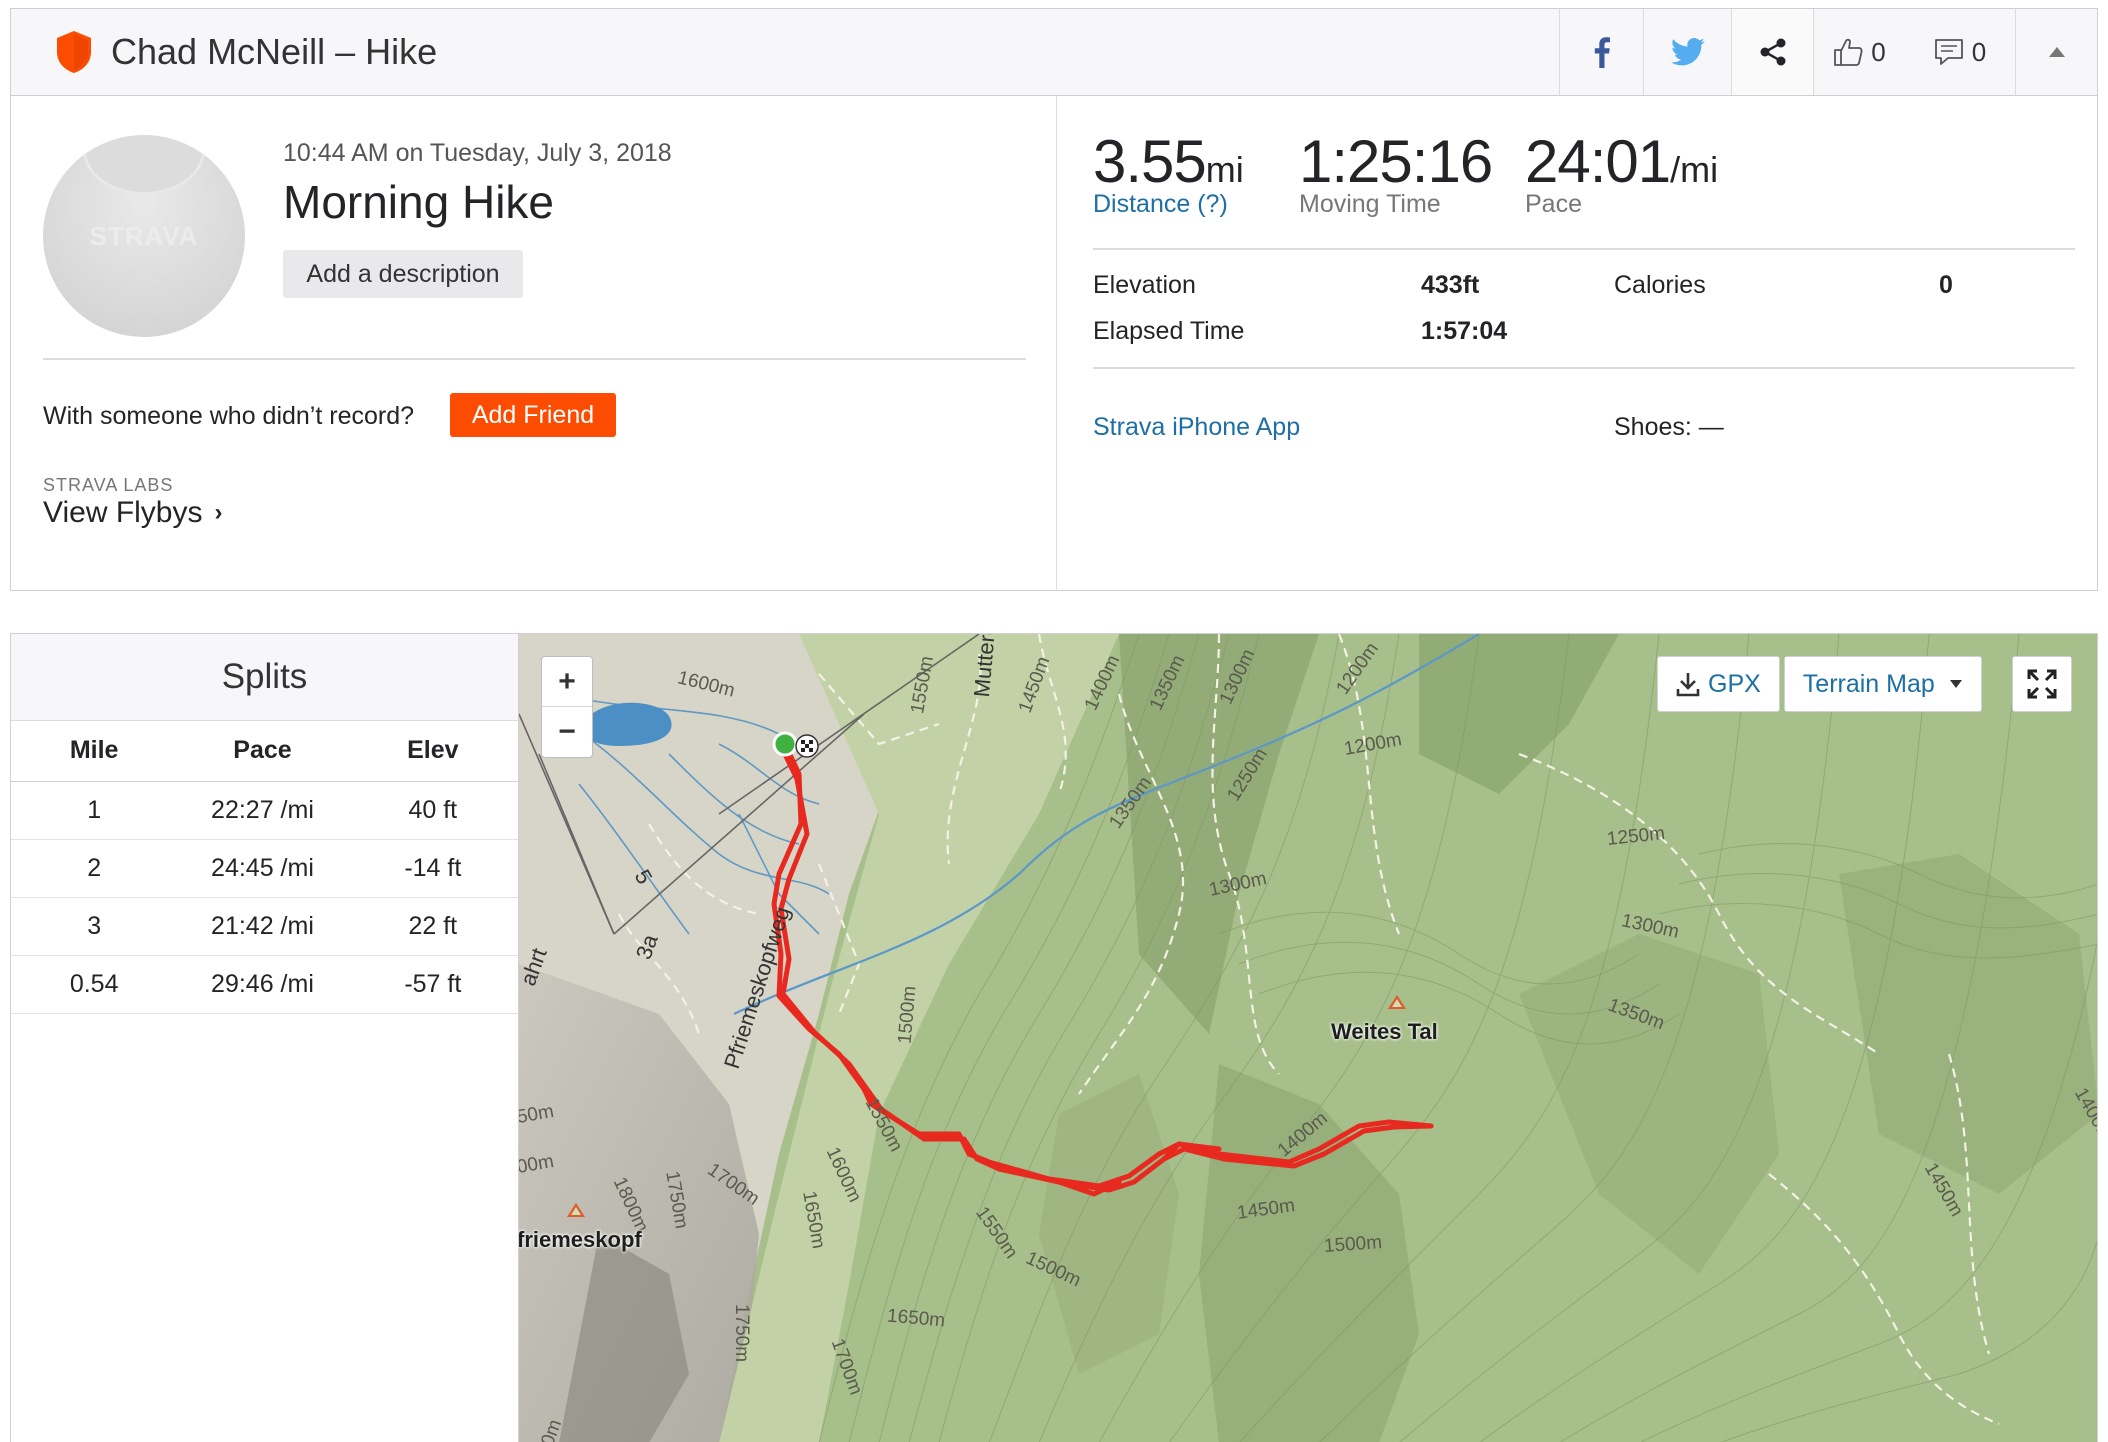 The width and height of the screenshot is (2108, 1442). I want to click on stat-pace: 24:01/mi Pace, so click(1621, 173).